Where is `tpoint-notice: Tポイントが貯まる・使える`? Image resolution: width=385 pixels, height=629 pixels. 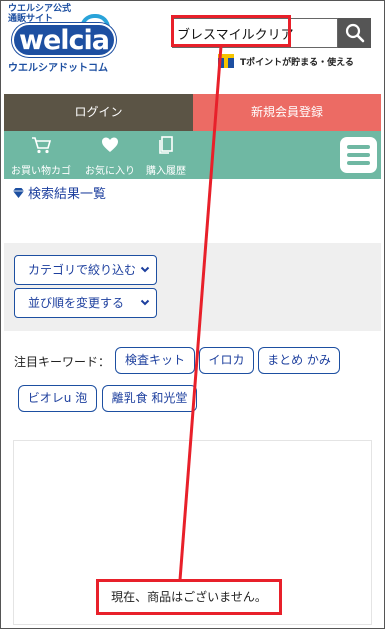 tpoint-notice: Tポイントが貯まる・使える is located at coordinates (286, 61).